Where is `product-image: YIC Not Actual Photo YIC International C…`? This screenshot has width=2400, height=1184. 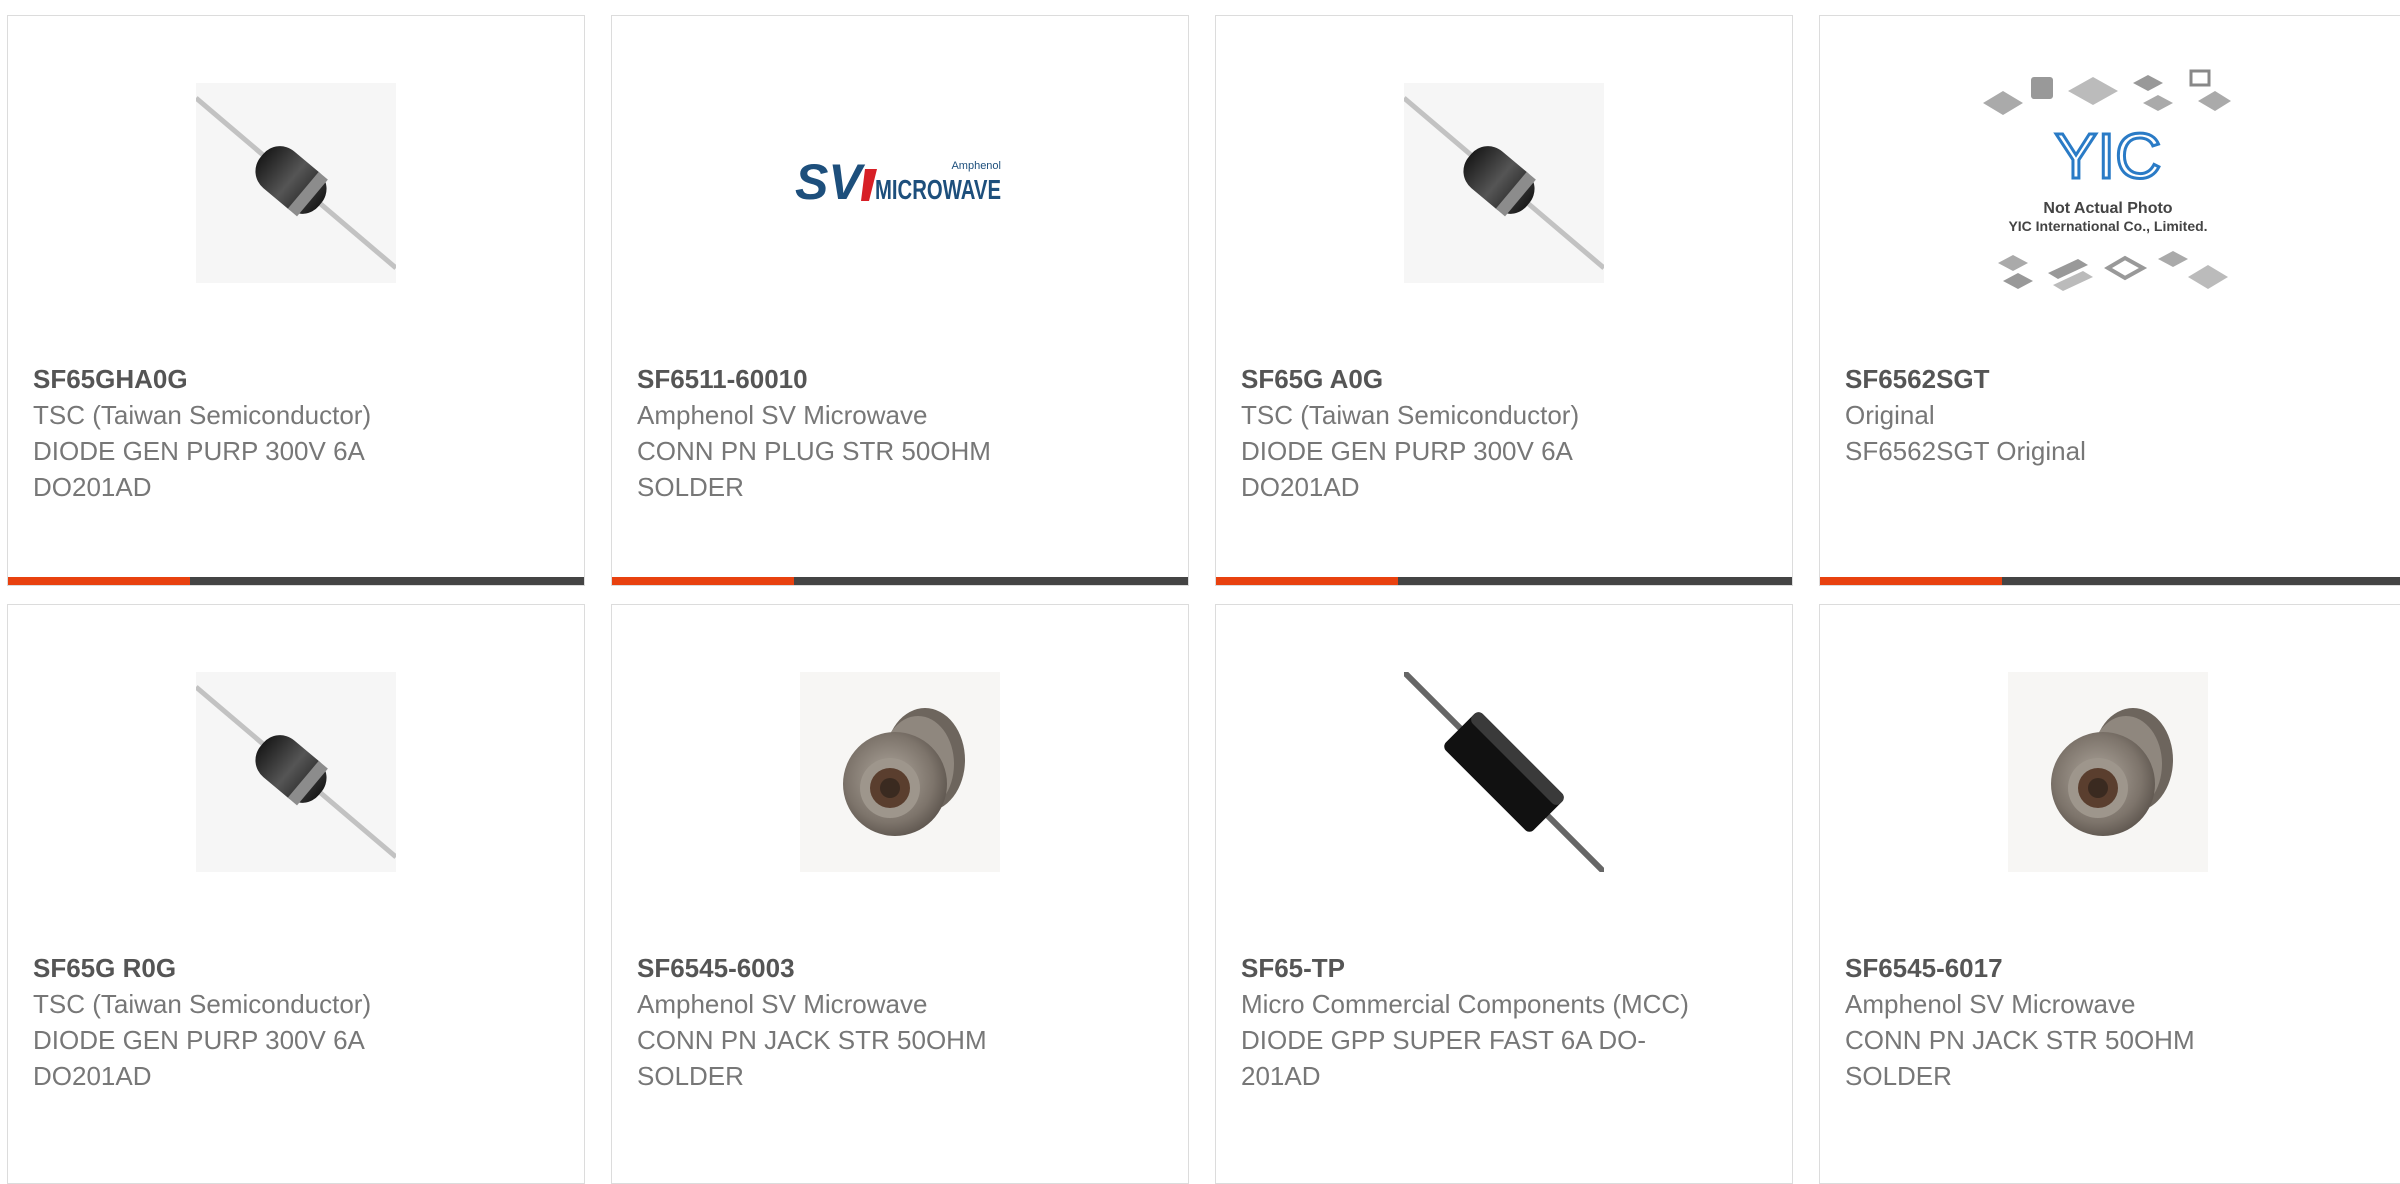 product-image: YIC Not Actual Photo YIC International C… is located at coordinates (2108, 180).